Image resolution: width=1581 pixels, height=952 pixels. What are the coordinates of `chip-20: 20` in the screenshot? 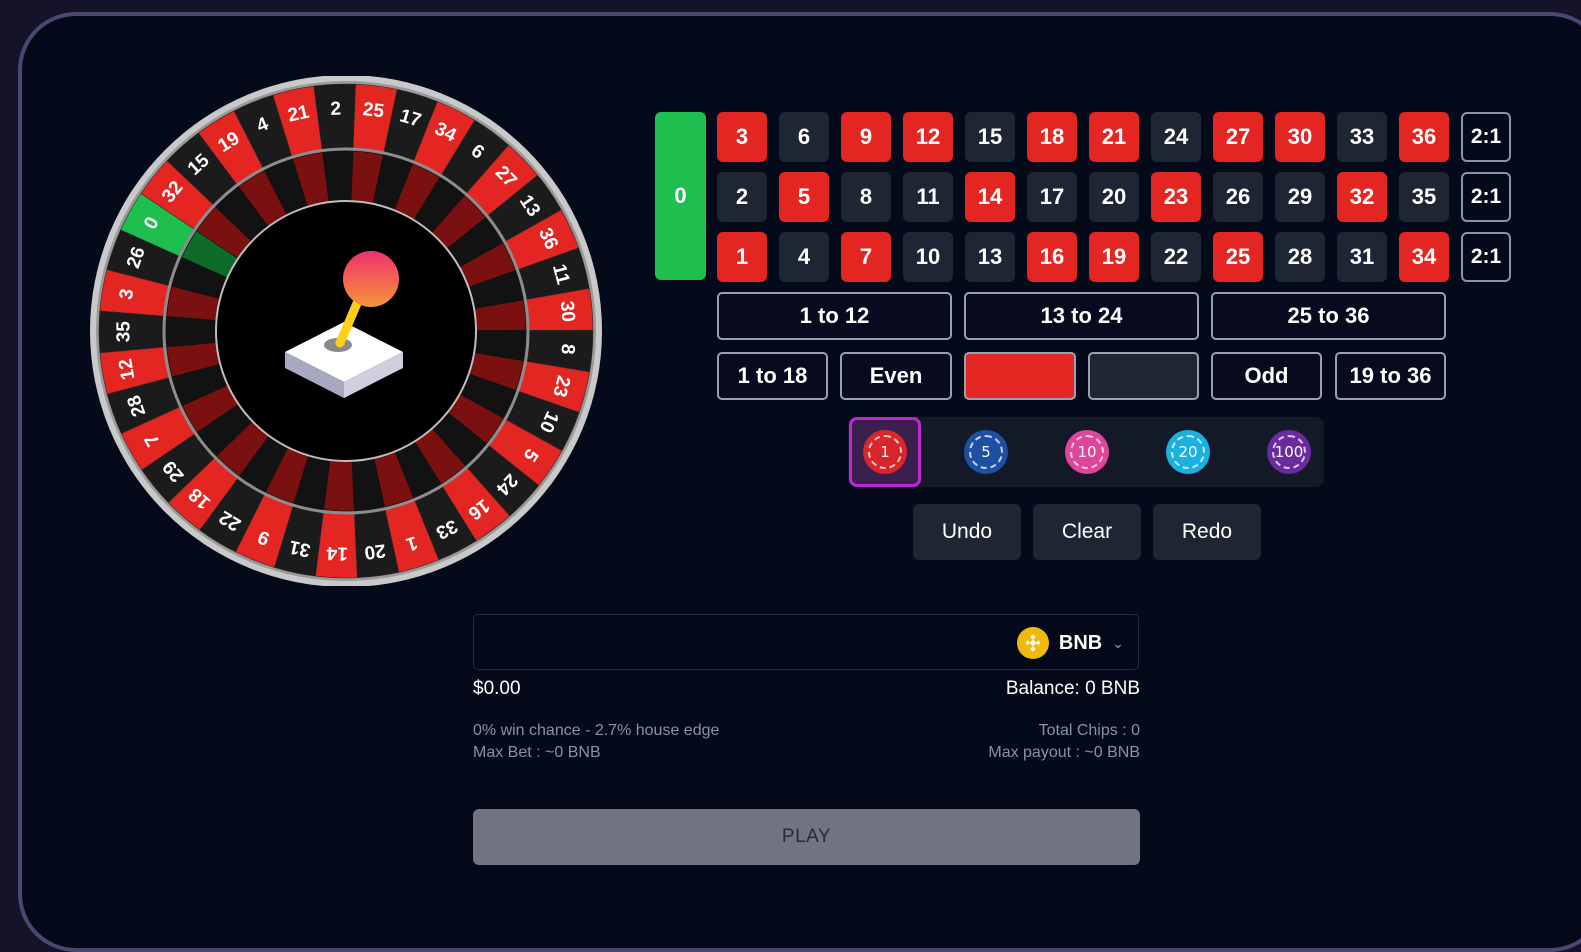 It's located at (1188, 452).